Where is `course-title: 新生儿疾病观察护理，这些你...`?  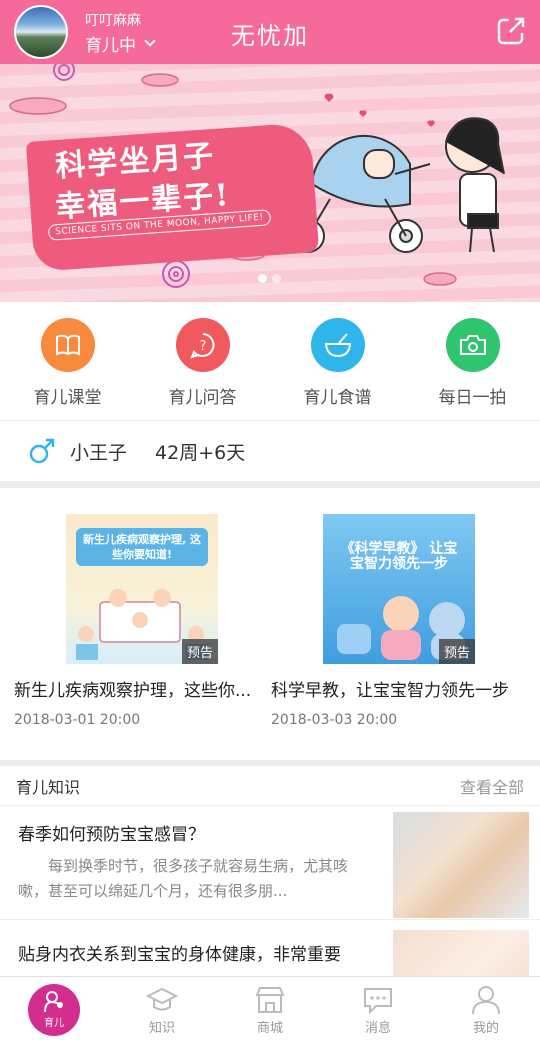
course-title: 新生儿疾病观察护理，这些你... is located at coordinates (133, 691).